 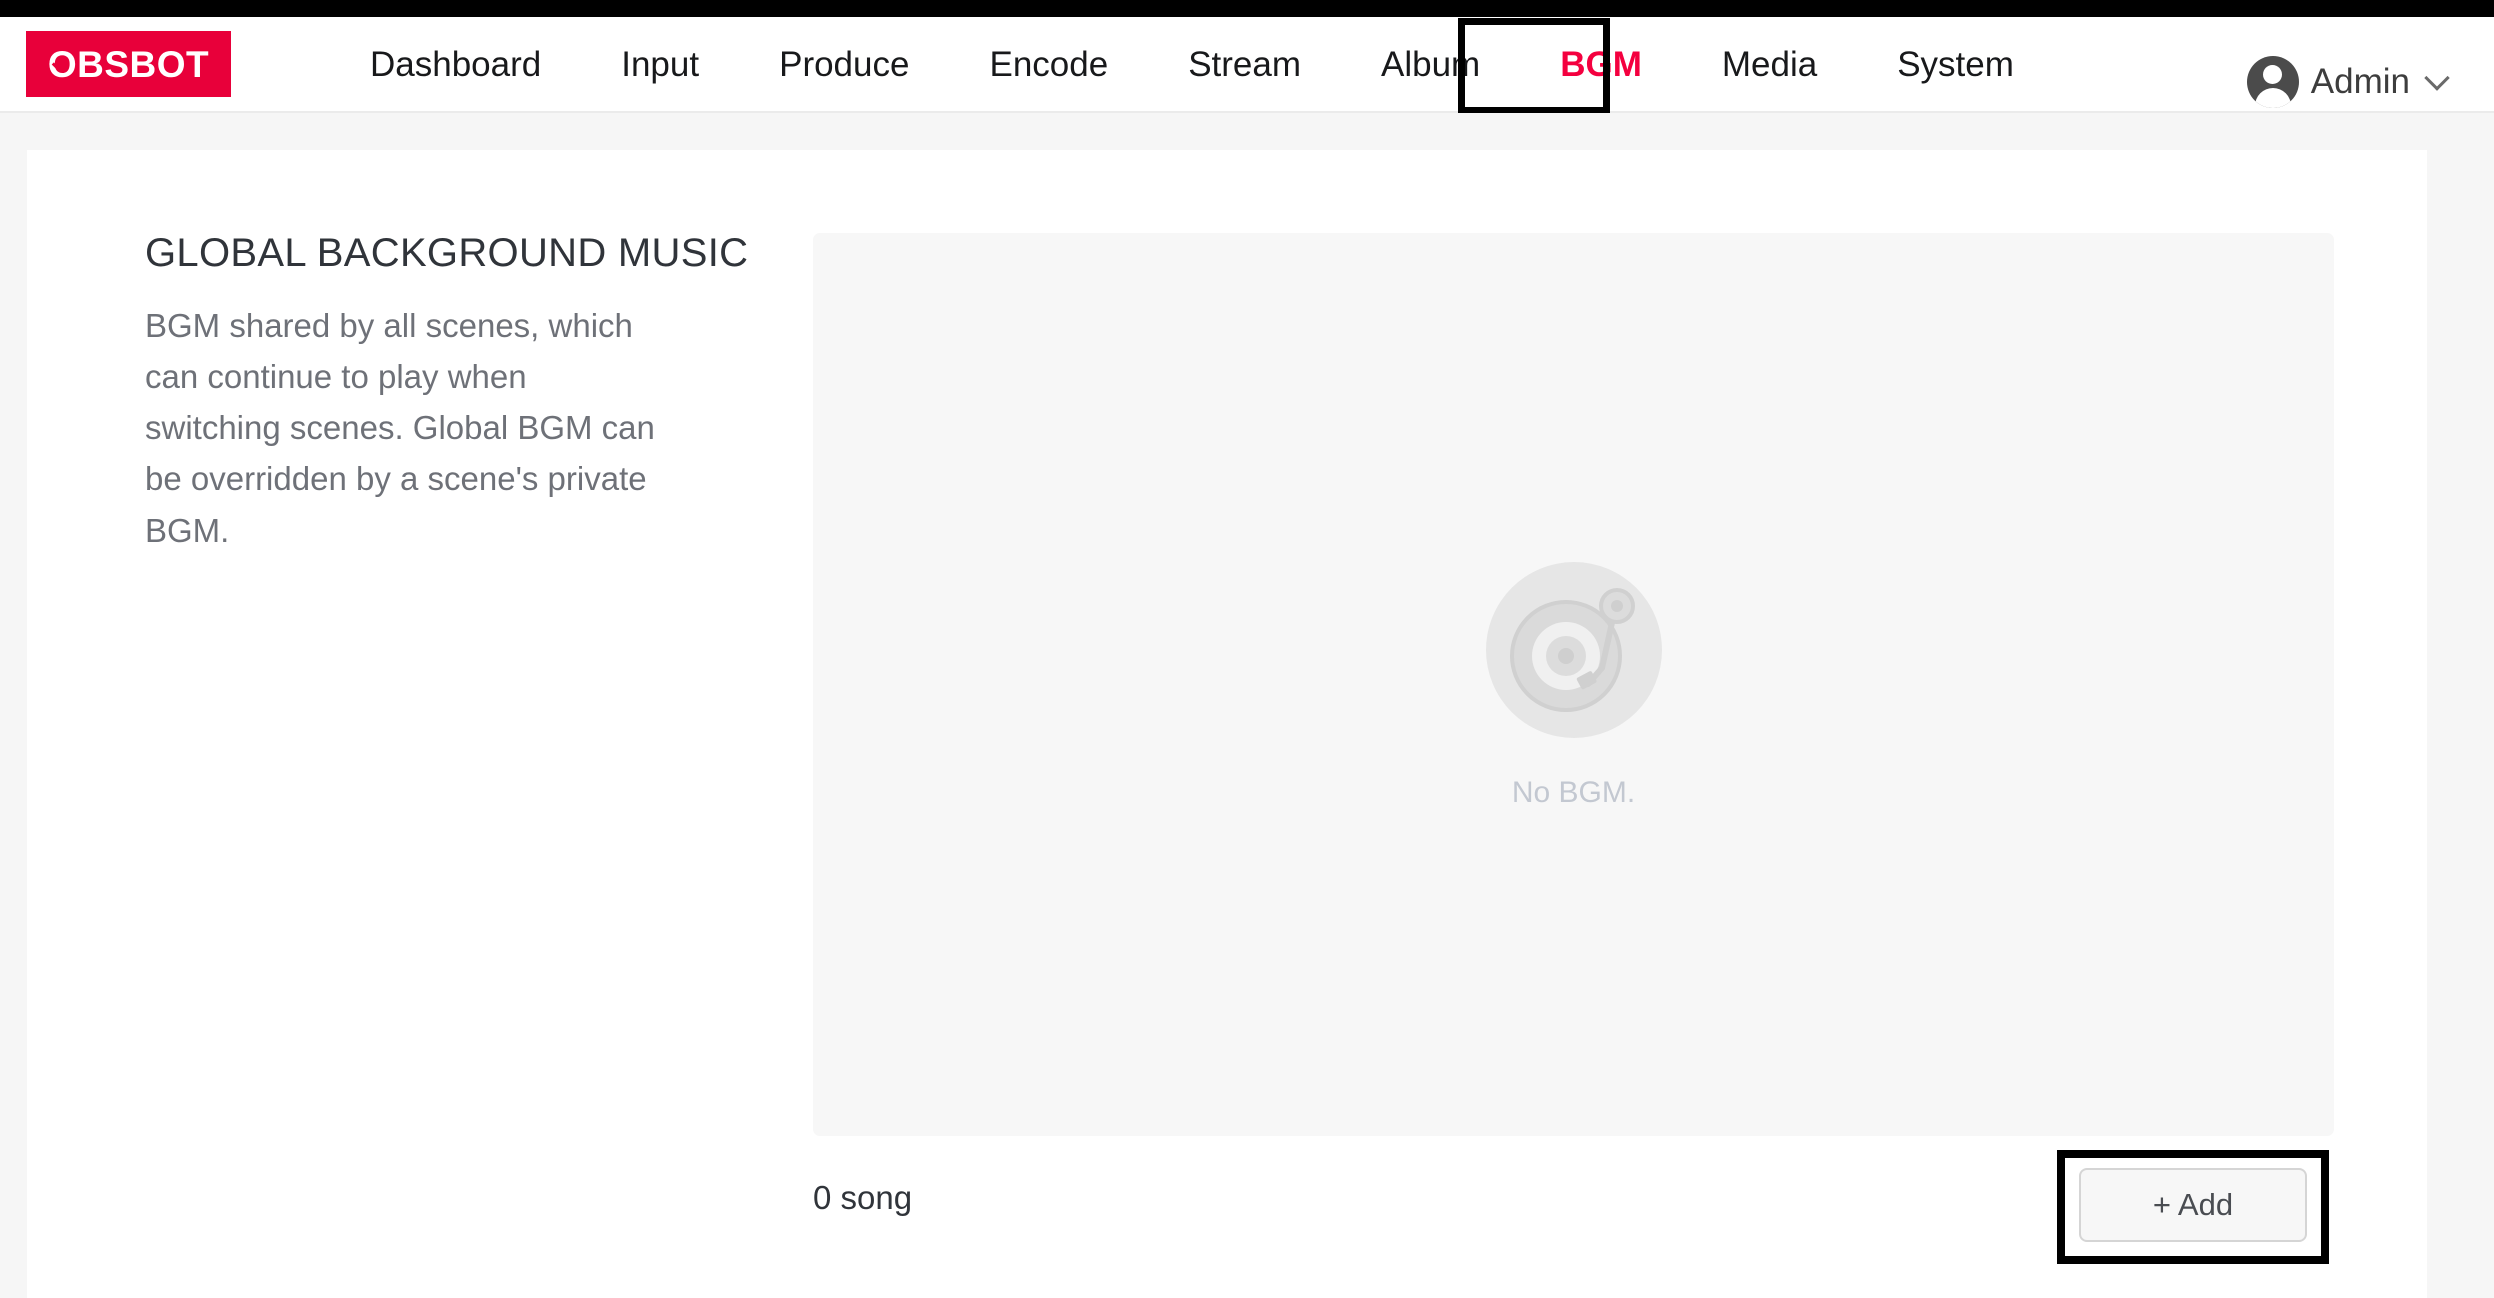 What do you see at coordinates (1769, 65) in the screenshot?
I see `nav-item-media: Media` at bounding box center [1769, 65].